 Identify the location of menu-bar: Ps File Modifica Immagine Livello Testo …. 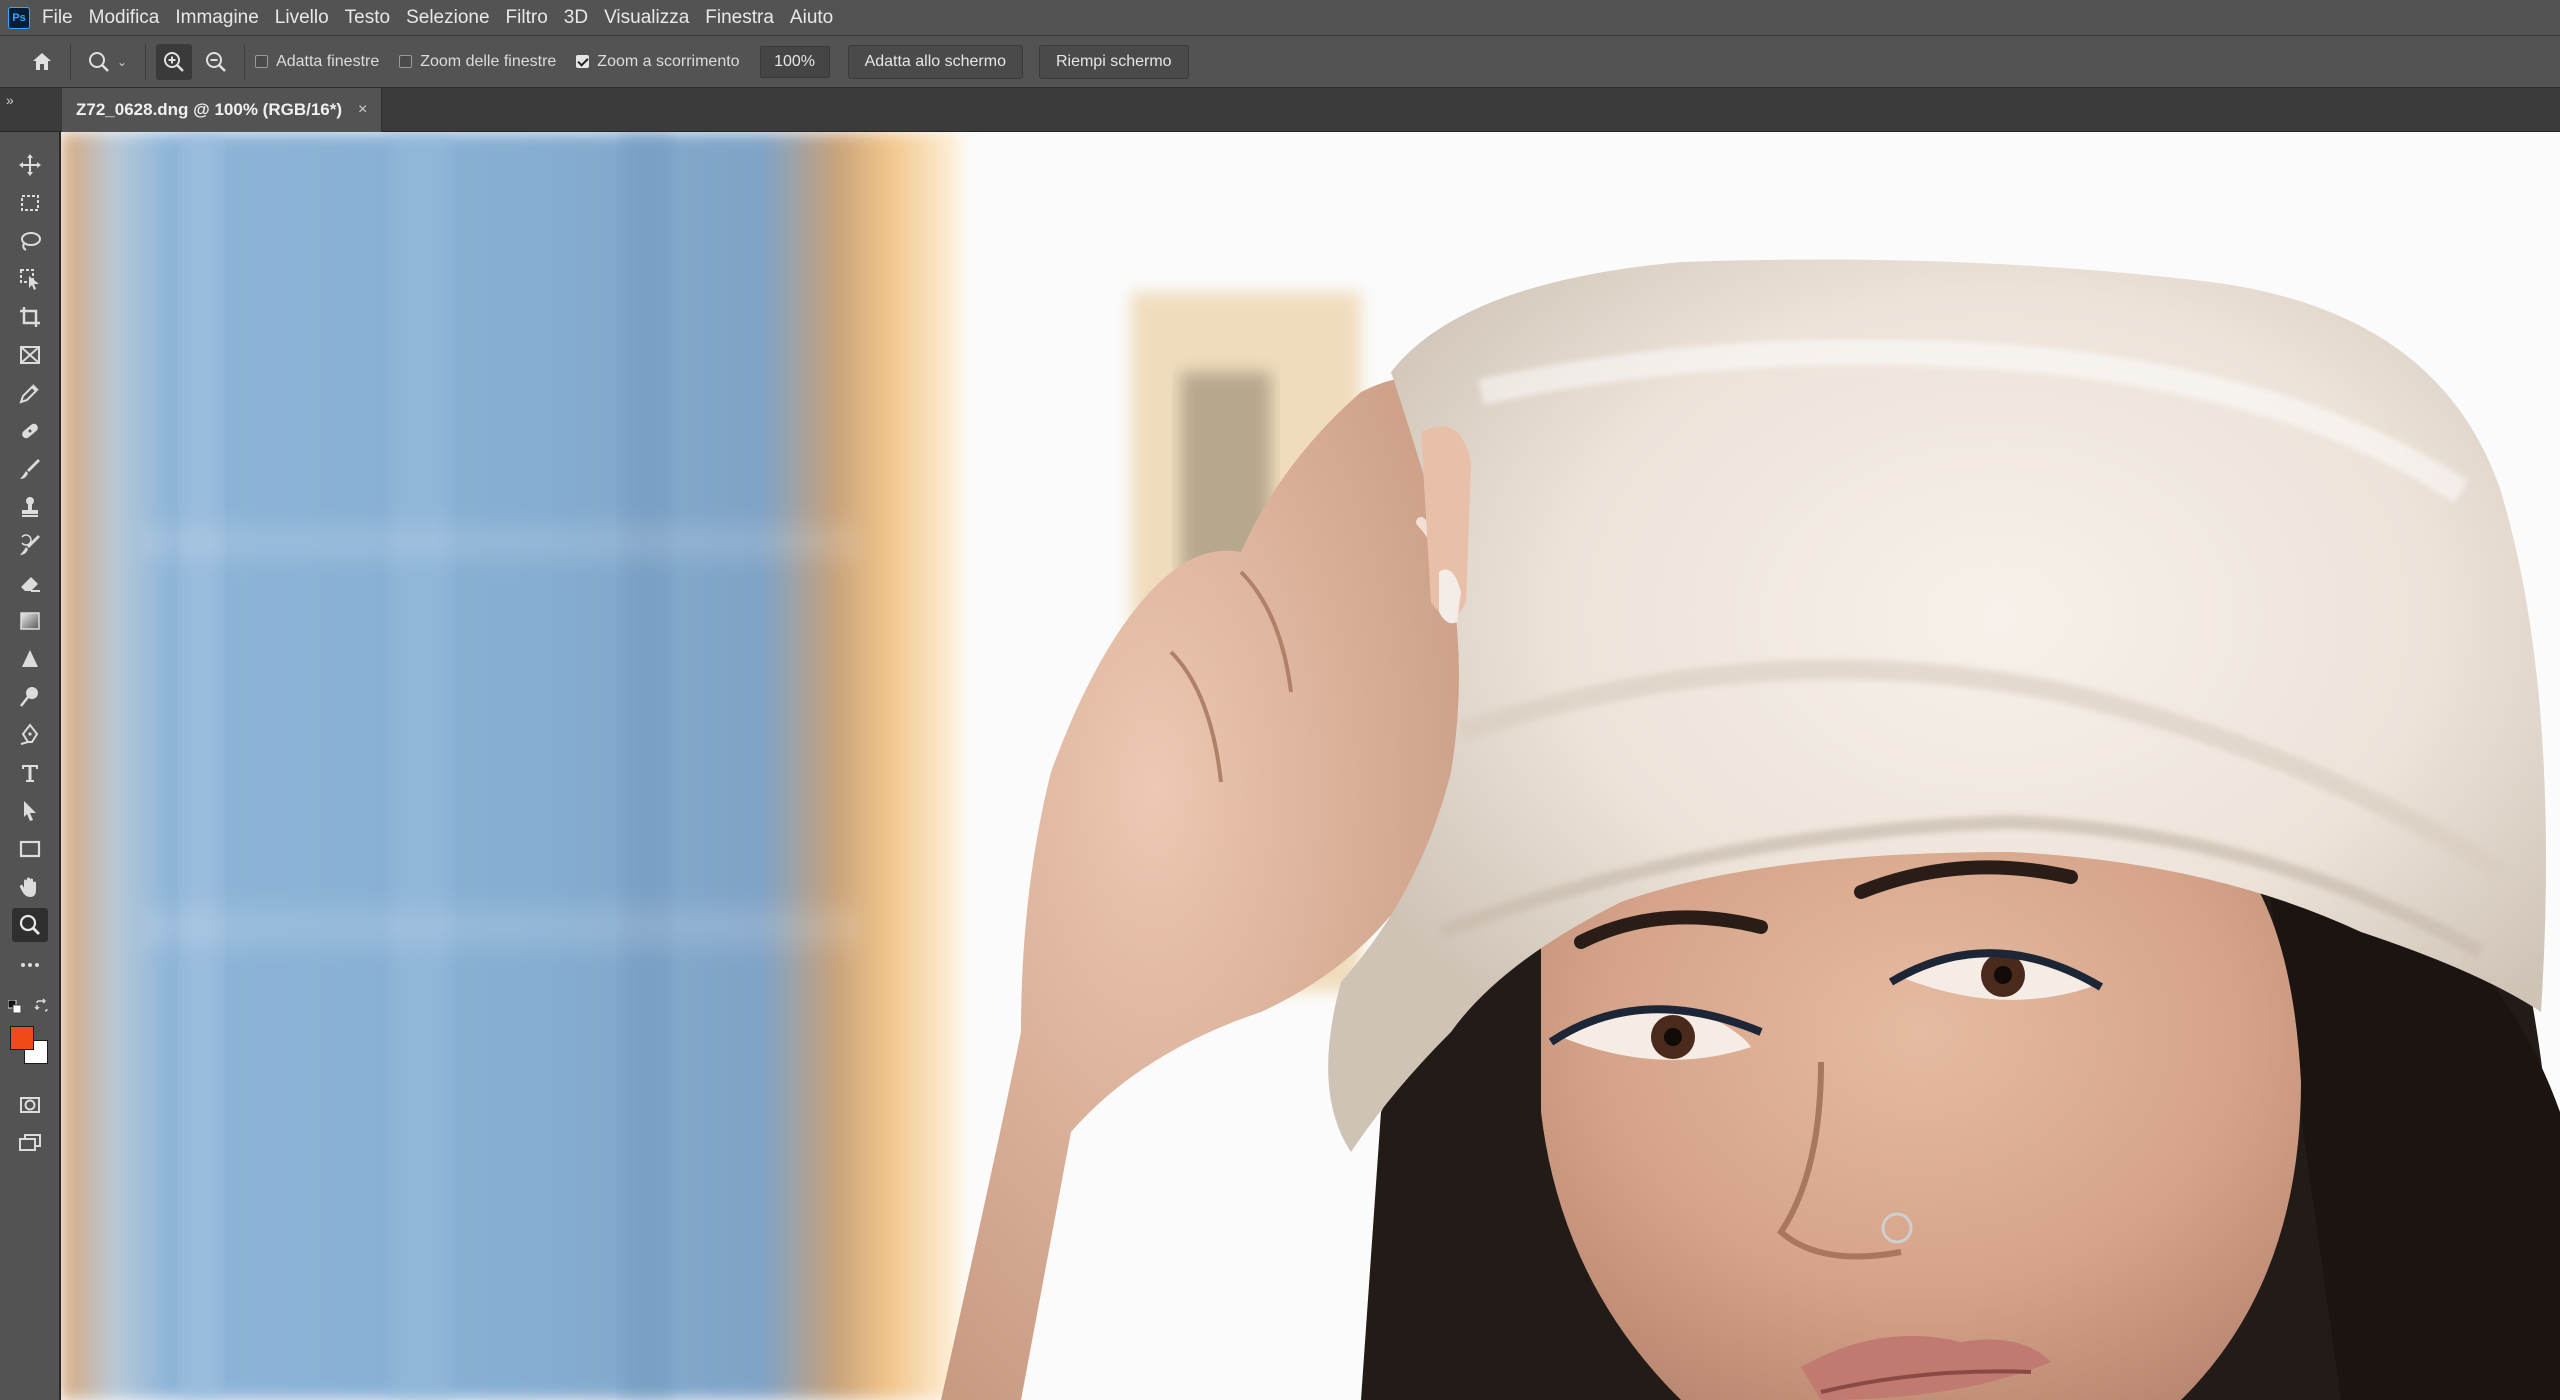
(1280, 18).